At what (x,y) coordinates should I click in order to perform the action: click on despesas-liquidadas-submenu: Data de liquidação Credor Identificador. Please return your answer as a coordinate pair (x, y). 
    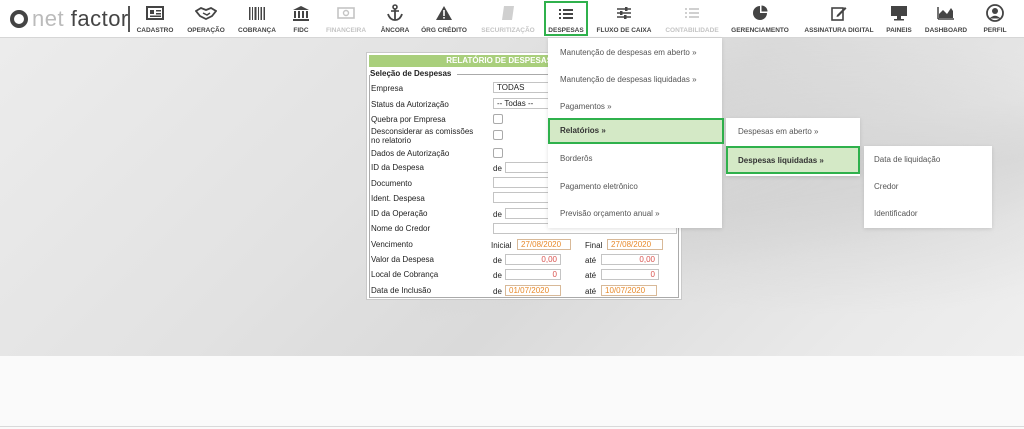
    Looking at the image, I should click on (928, 187).